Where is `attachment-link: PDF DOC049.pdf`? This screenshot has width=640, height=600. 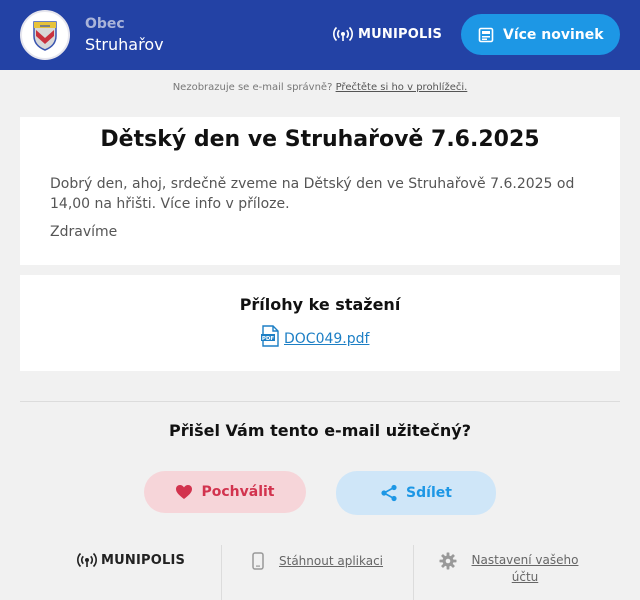
attachment-link: PDF DOC049.pdf is located at coordinates (314, 336).